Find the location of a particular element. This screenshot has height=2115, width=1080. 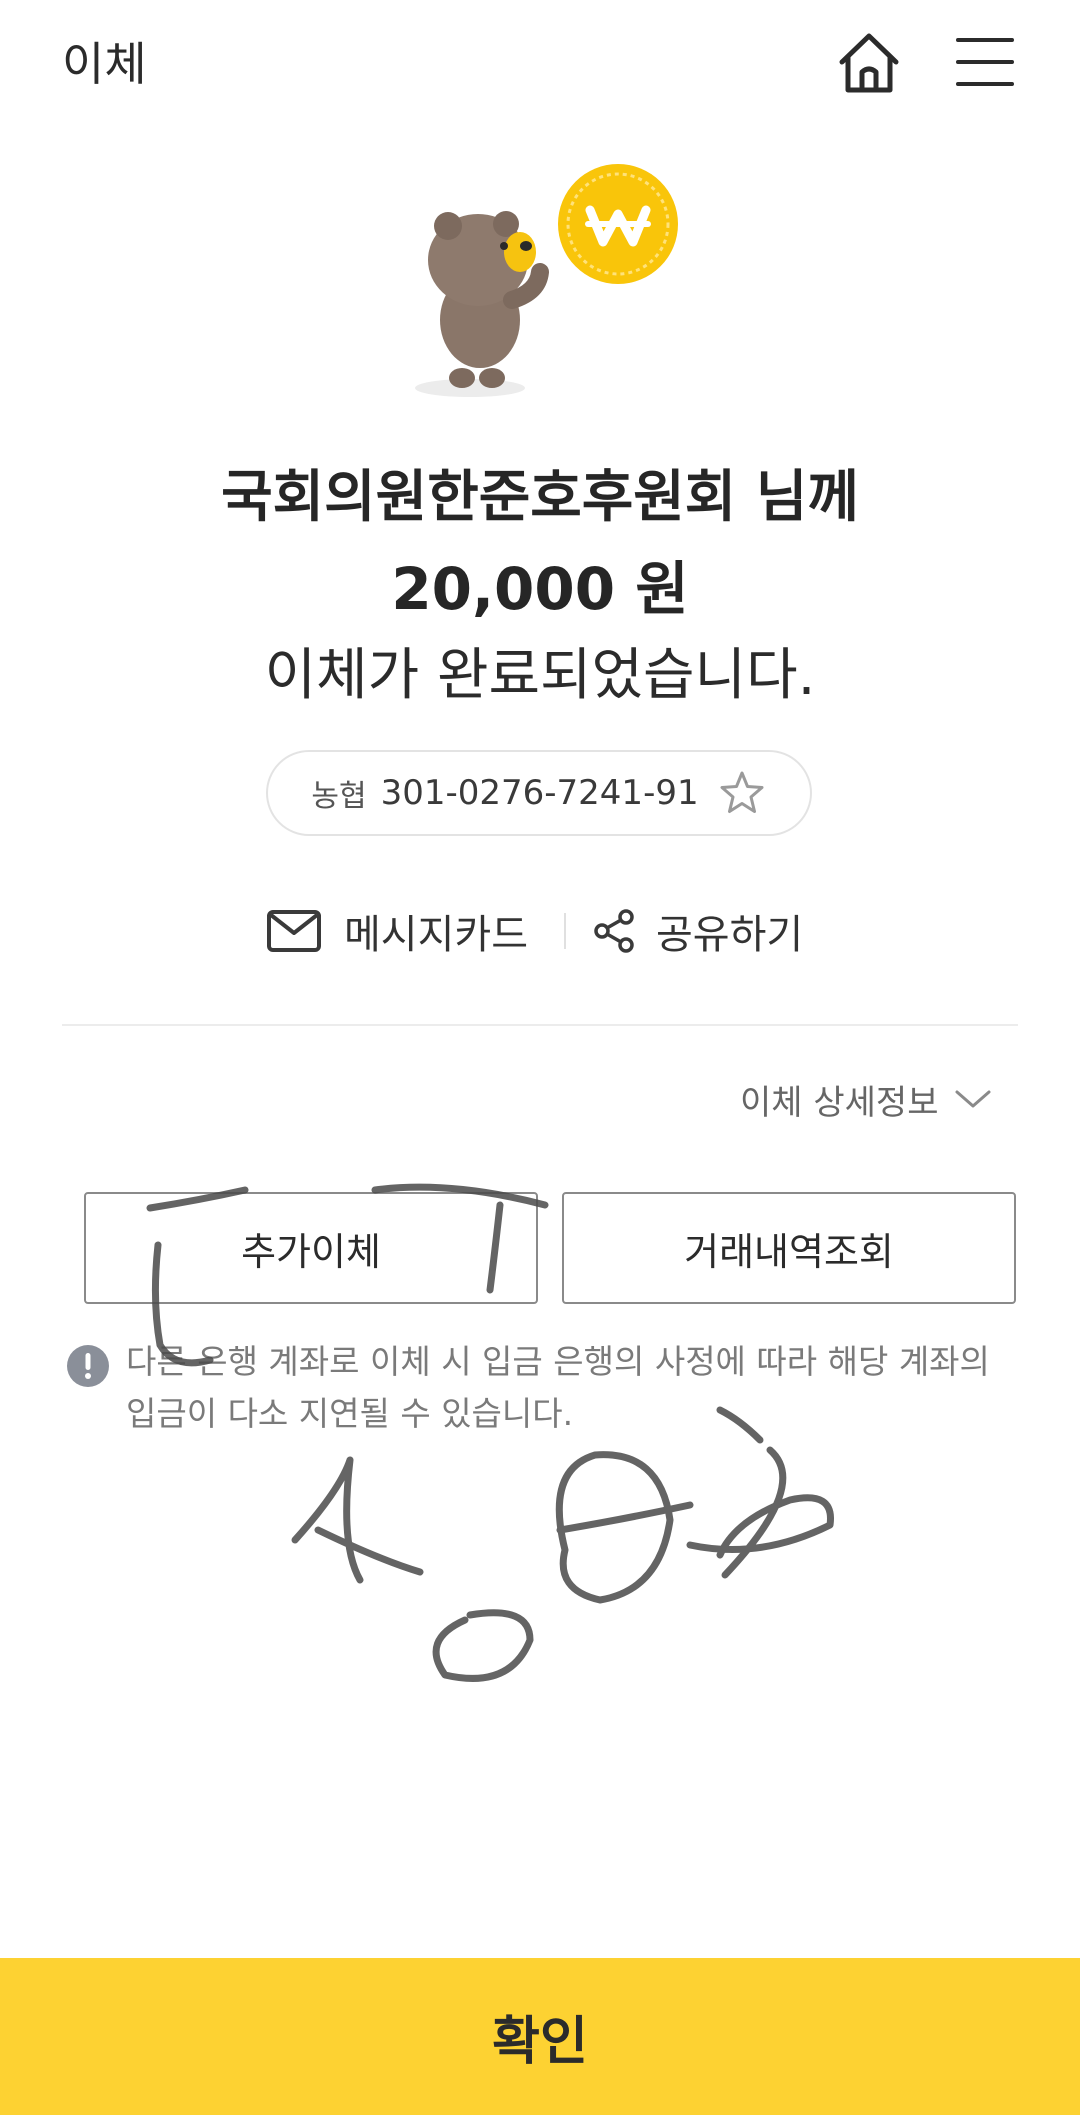

info-icon is located at coordinates (88, 1366).